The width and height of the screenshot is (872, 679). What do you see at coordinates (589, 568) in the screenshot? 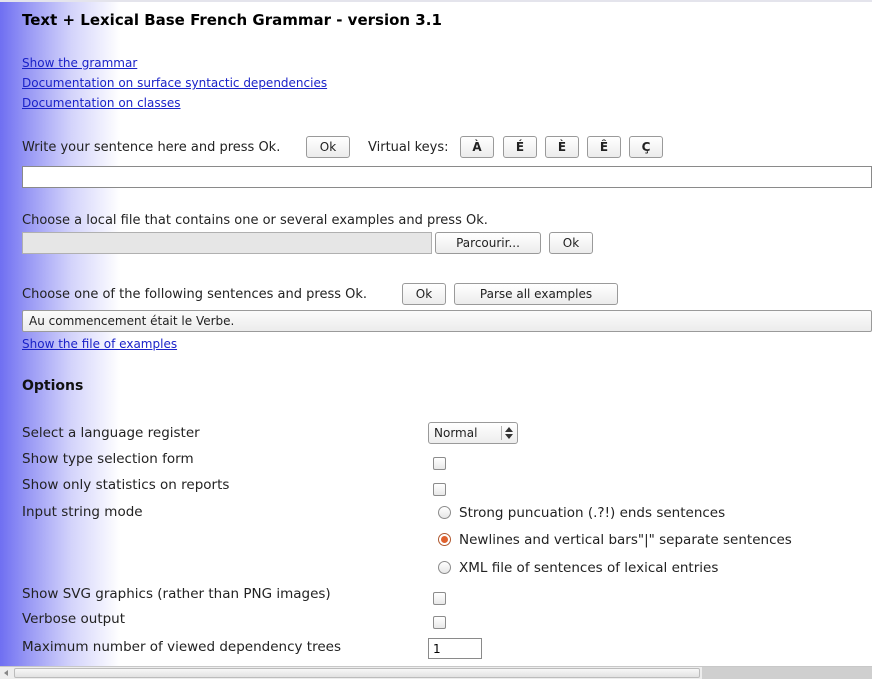
I see `input-mode-xml-label: XML file of sentences of lexical entries` at bounding box center [589, 568].